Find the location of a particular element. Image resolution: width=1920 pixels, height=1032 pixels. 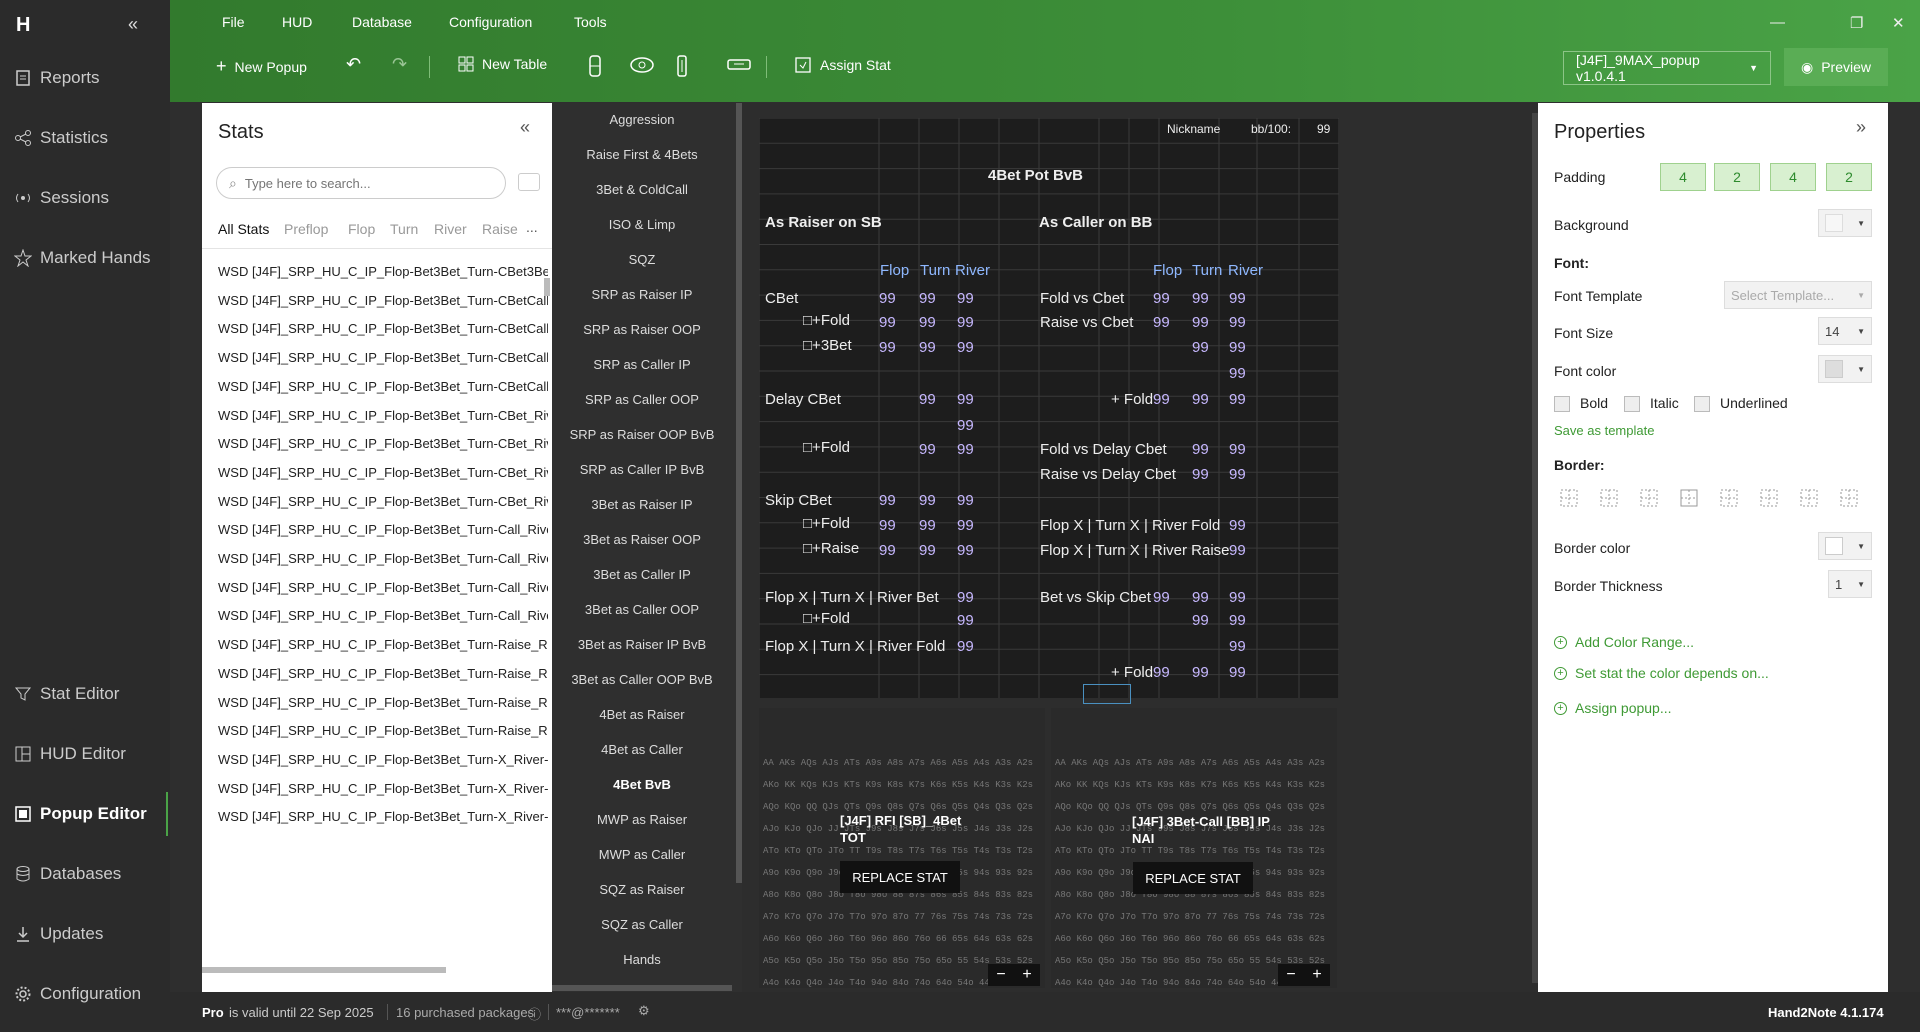

nav-databases: Databases is located at coordinates (67, 874).